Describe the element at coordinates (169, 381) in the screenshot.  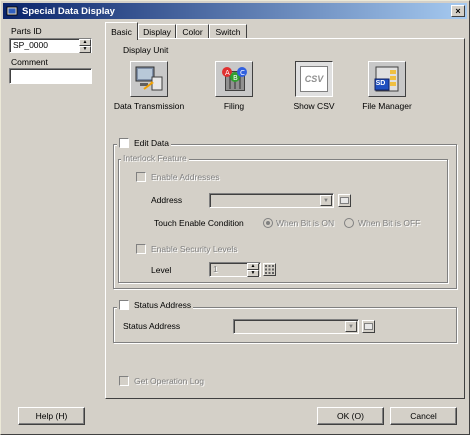
I see `get-operation-log-label: Get Operation Log` at that location.